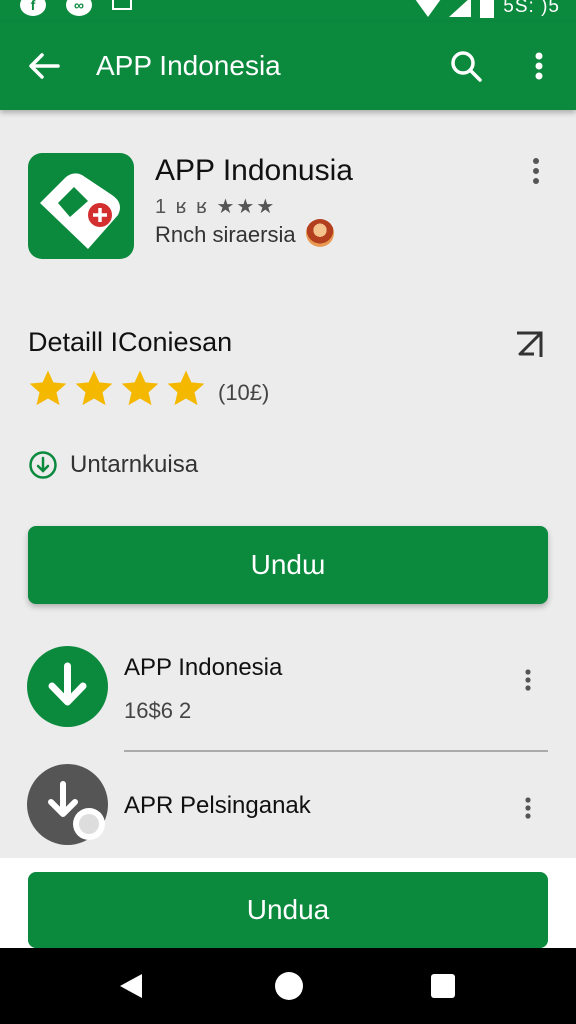 The width and height of the screenshot is (576, 1024). I want to click on developer-name: Rnch siraersia, so click(225, 235).